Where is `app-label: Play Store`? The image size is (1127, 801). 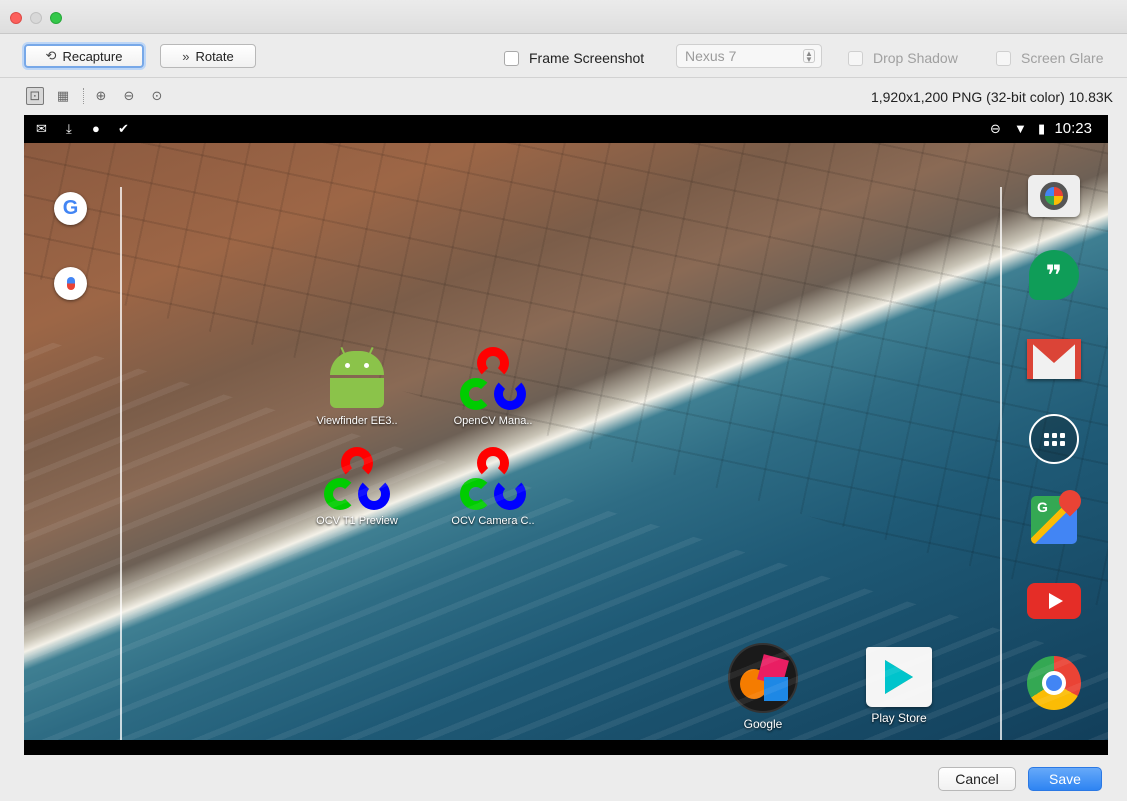
app-label: Play Store is located at coordinates (899, 718).